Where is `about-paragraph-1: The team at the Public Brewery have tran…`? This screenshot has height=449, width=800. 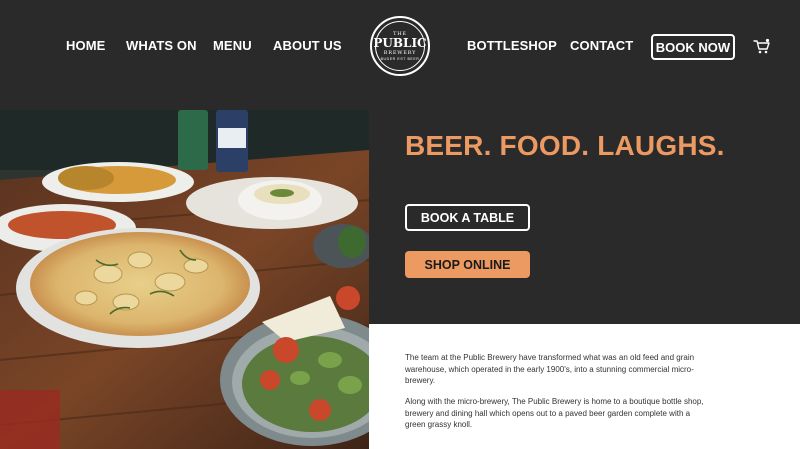 about-paragraph-1: The team at the Public Brewery have tran… is located at coordinates (550, 369).